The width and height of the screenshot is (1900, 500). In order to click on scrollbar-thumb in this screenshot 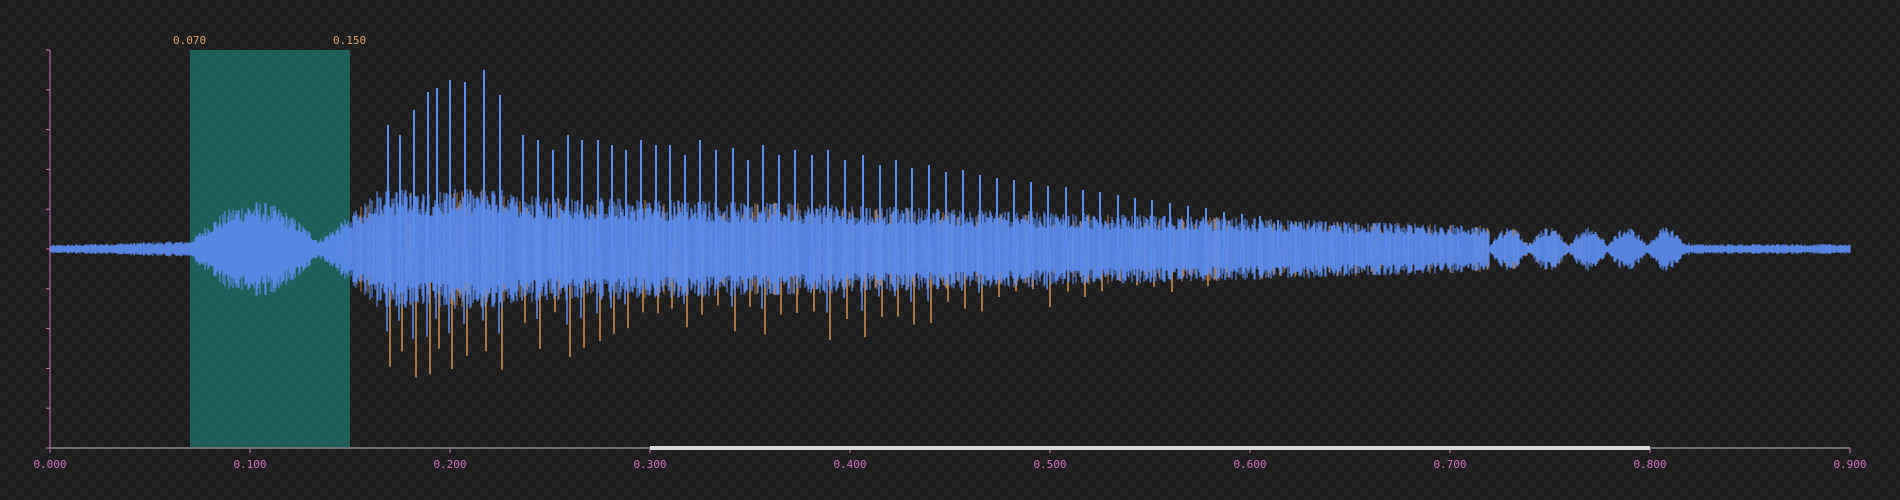, I will do `click(1150, 448)`.